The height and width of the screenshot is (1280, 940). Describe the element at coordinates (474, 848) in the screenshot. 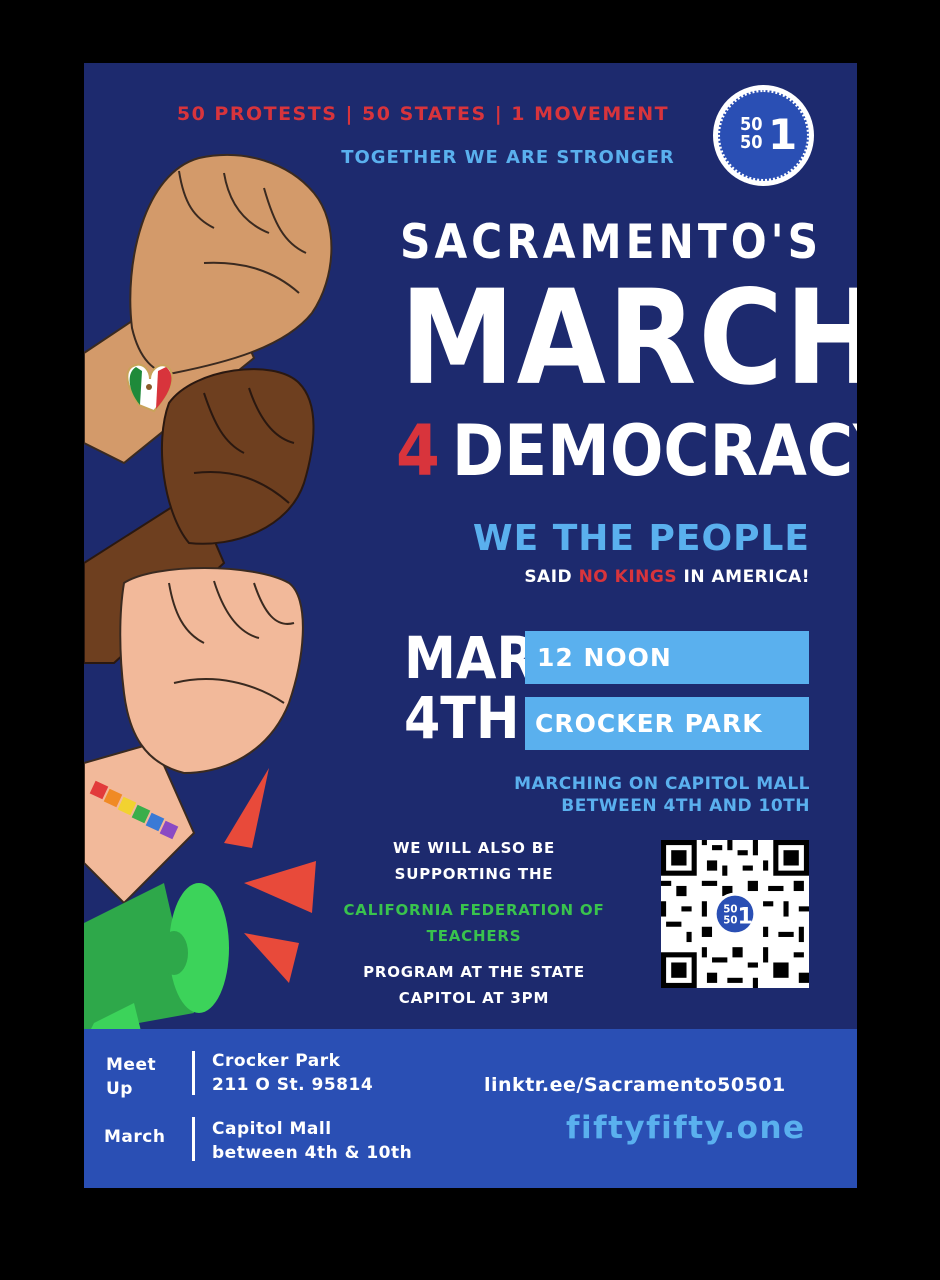

I see `support-line1: WE WILL ALSO BE` at that location.